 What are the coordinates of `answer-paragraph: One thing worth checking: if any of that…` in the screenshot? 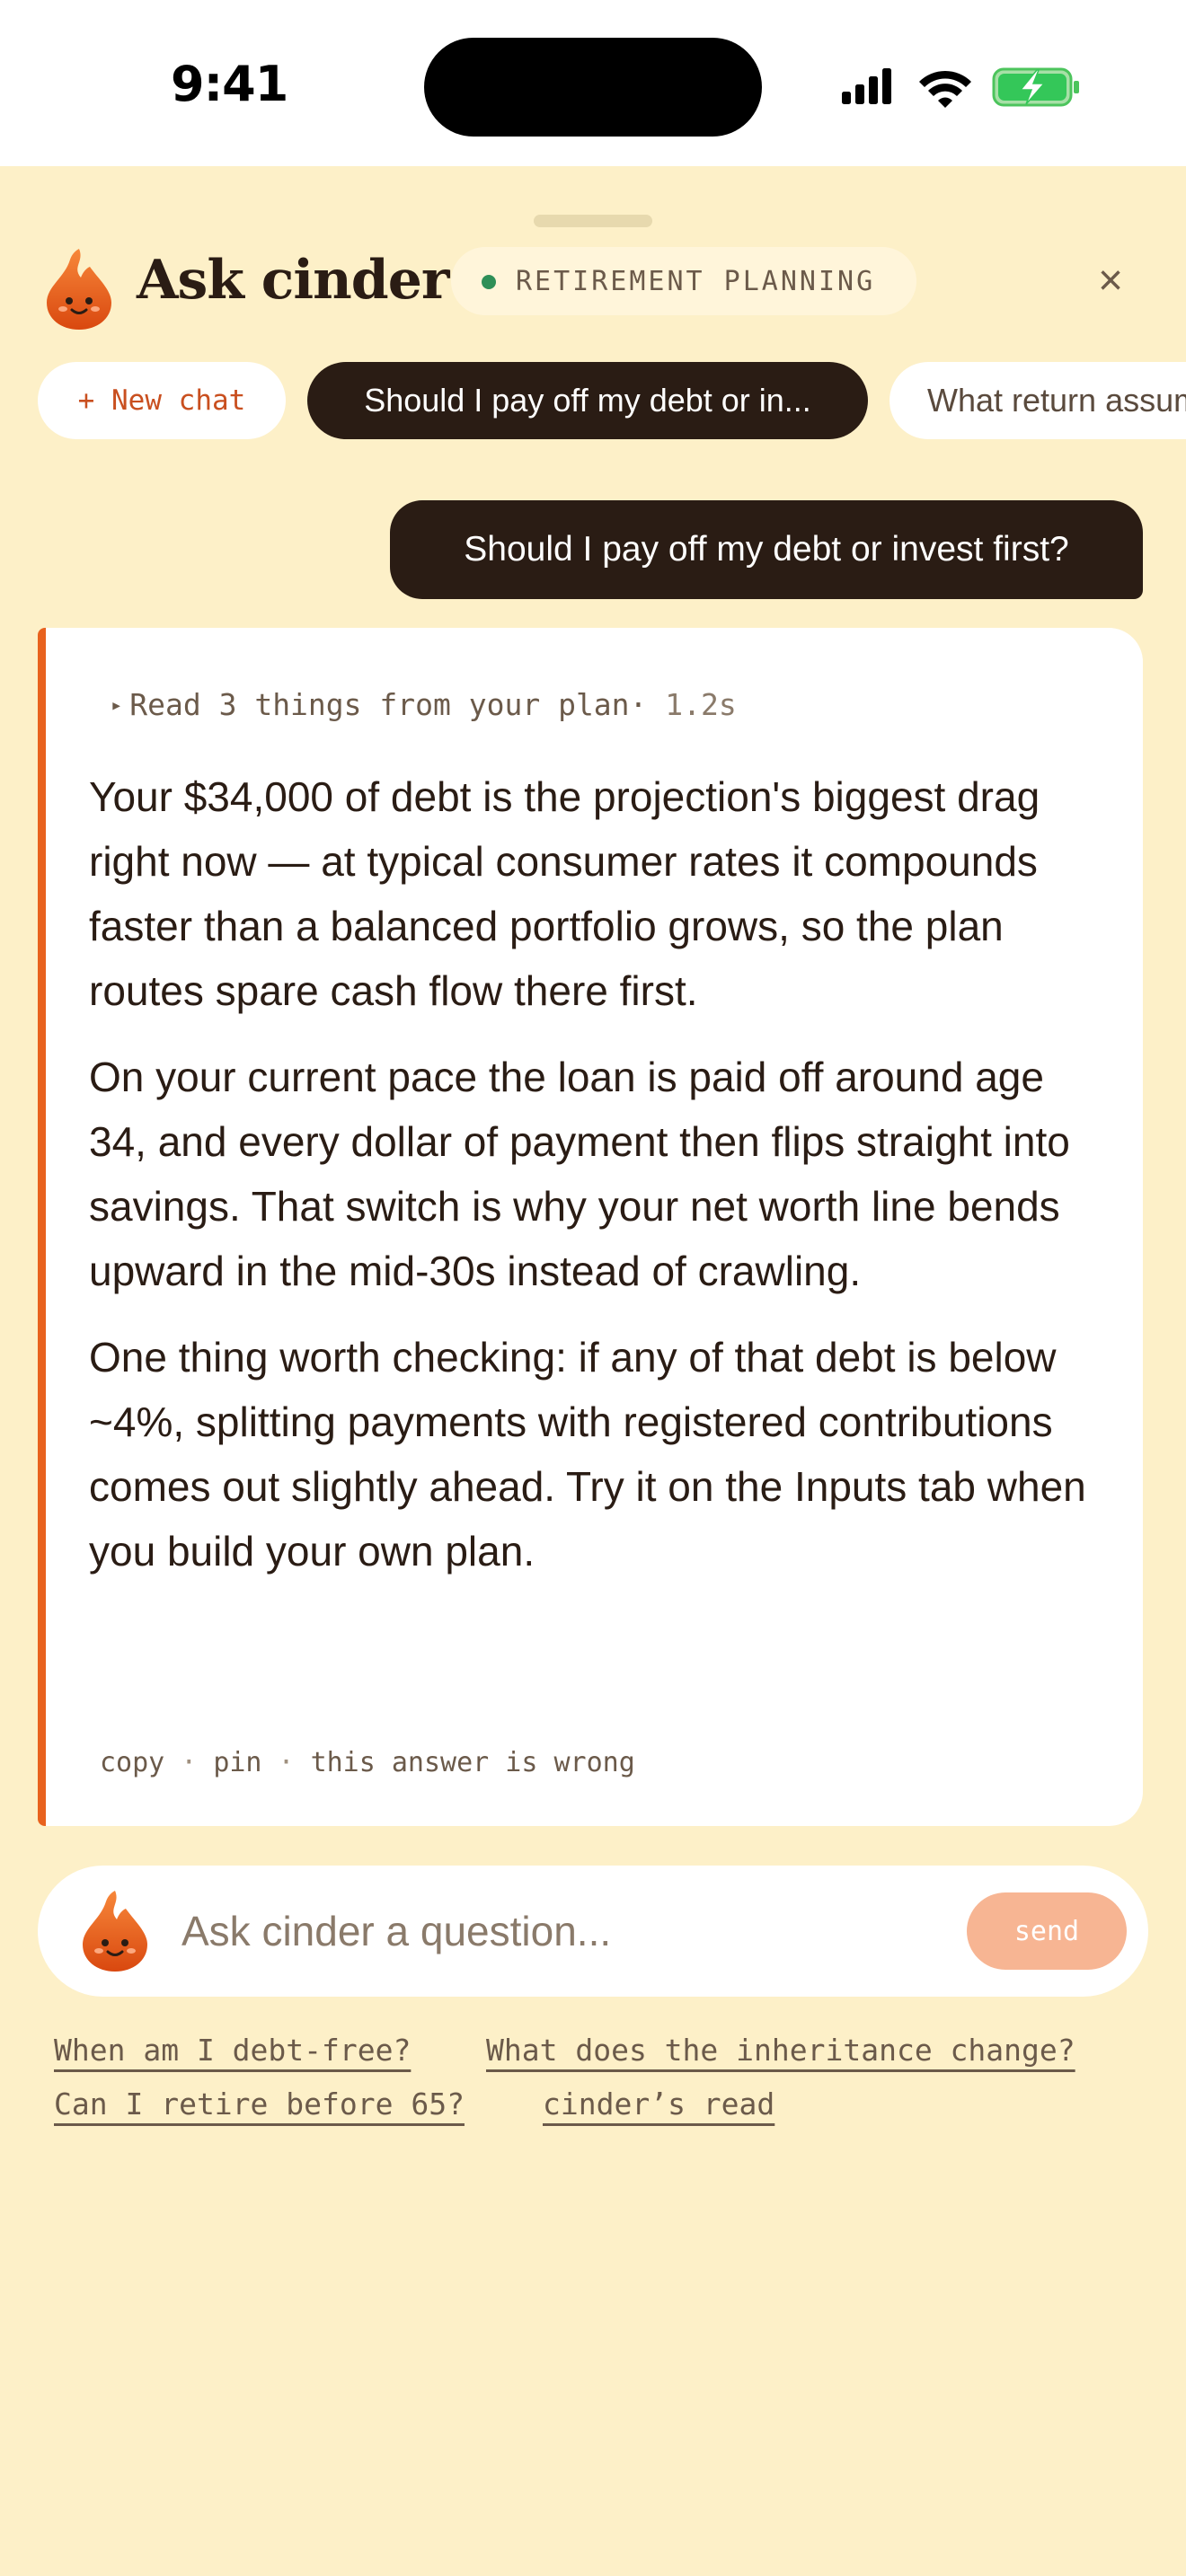 It's located at (587, 1454).